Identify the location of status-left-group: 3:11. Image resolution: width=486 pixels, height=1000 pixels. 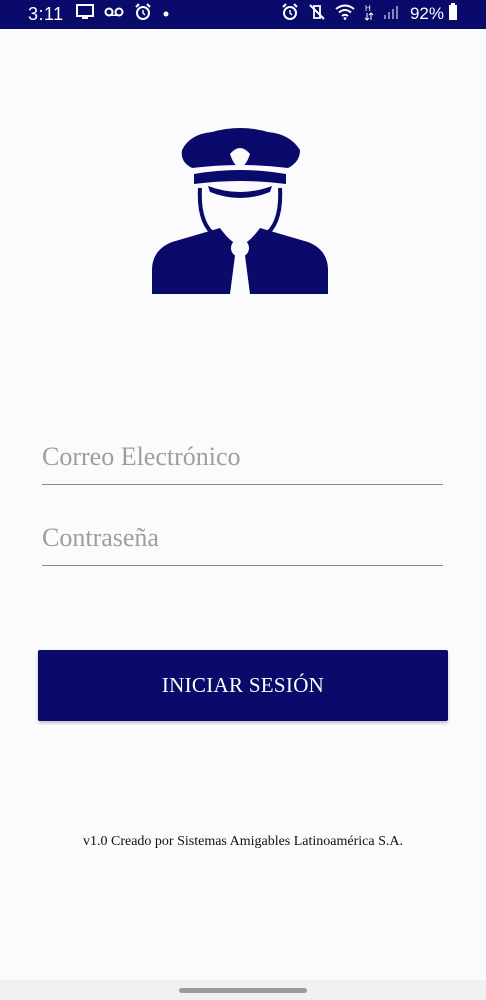
(104, 14).